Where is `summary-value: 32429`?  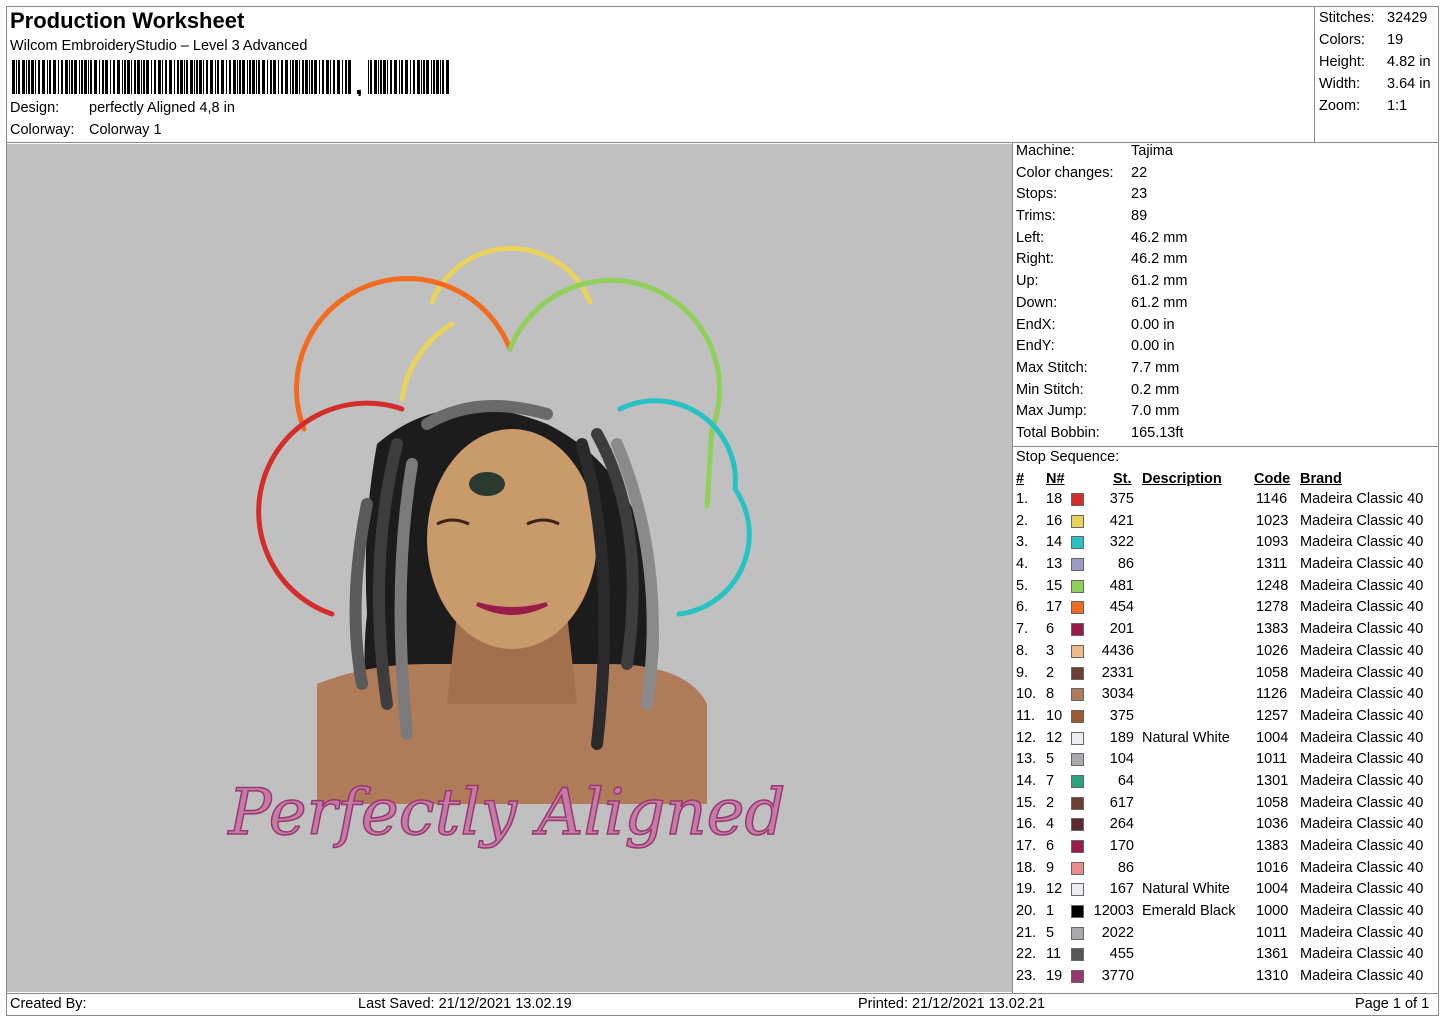 summary-value: 32429 is located at coordinates (1407, 18).